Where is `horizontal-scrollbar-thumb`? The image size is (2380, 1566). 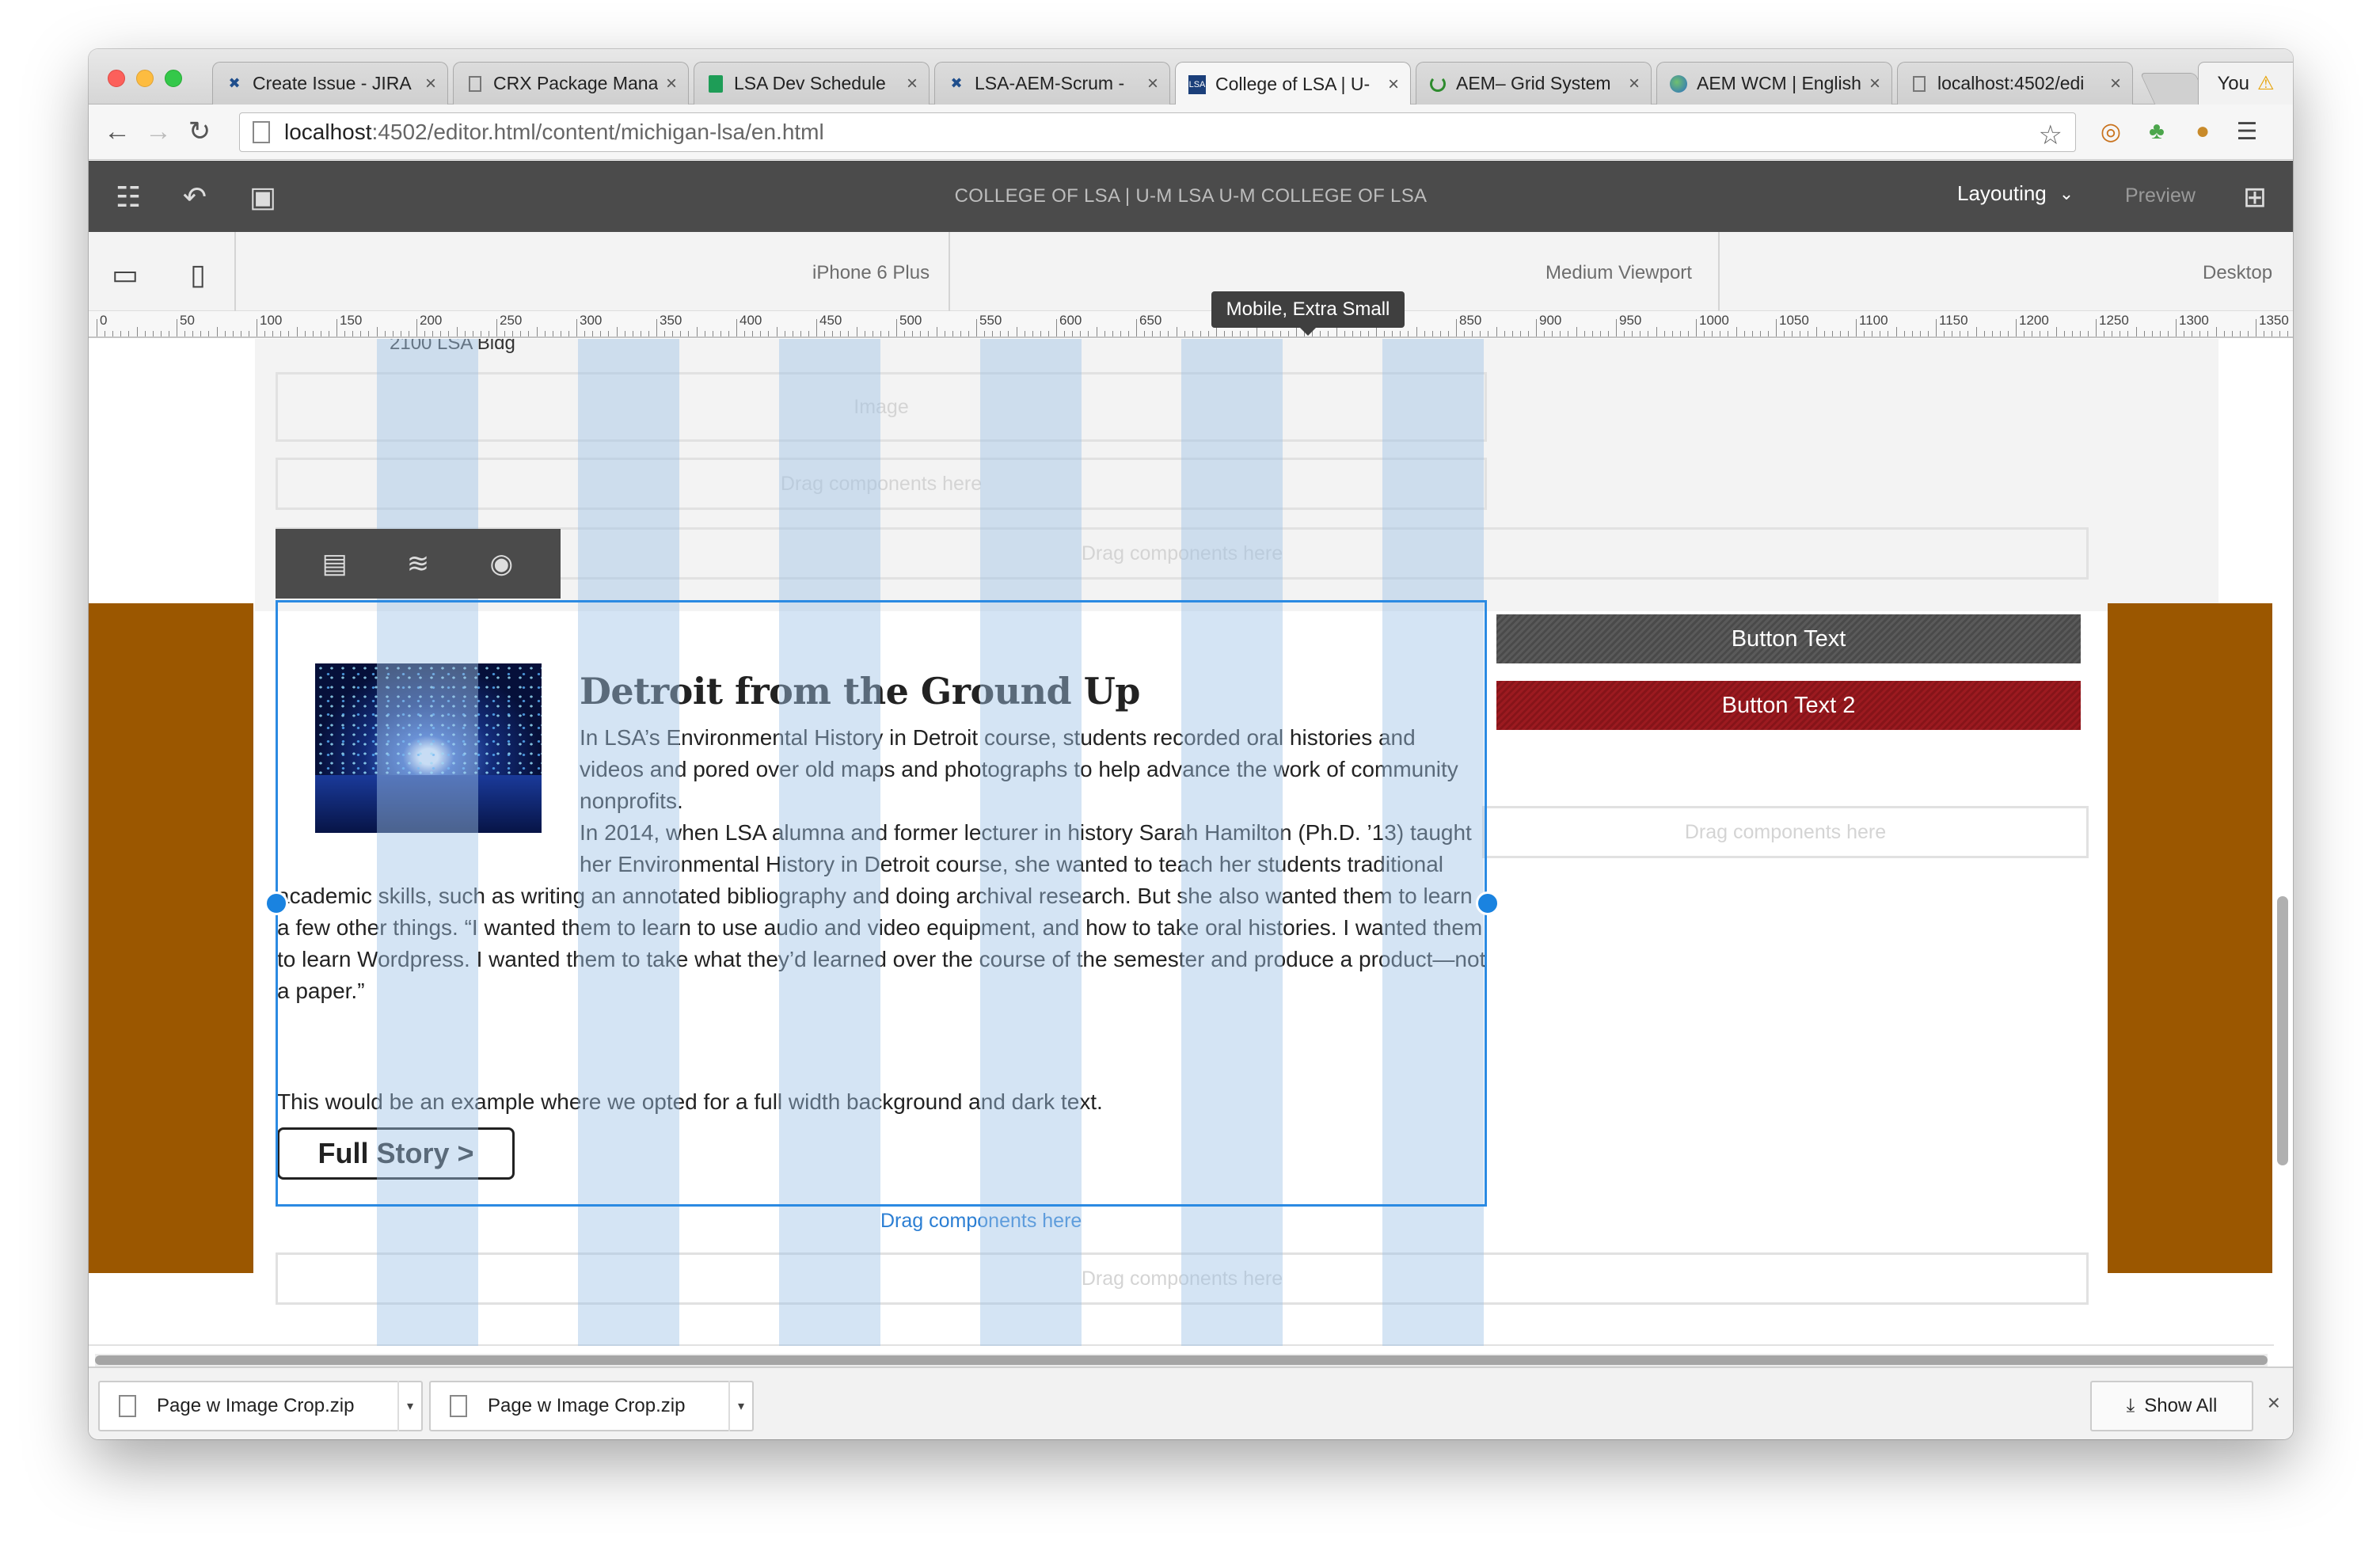
horizontal-scrollbar-thumb is located at coordinates (1181, 1360).